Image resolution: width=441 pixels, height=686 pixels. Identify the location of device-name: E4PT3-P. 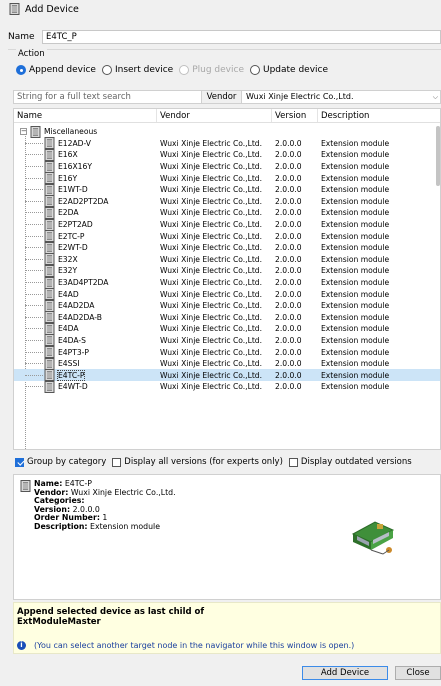
(73, 352).